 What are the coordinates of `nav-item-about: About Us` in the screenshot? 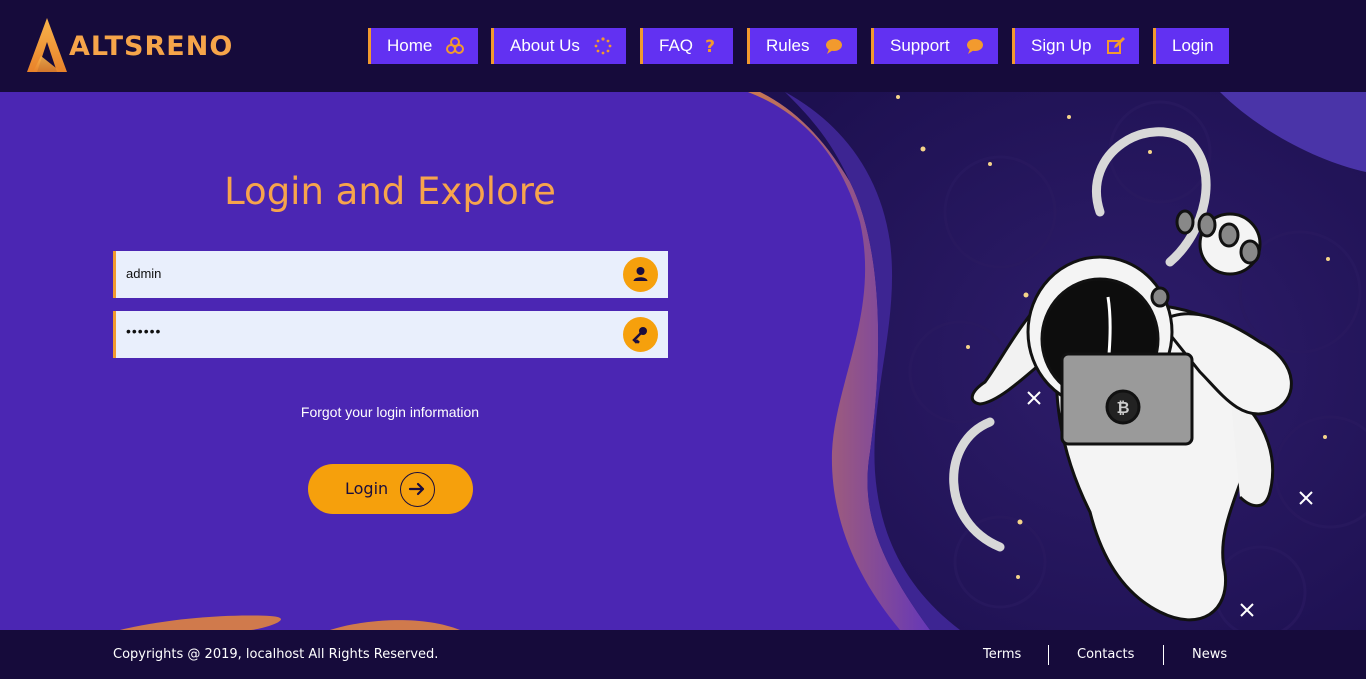 It's located at (558, 46).